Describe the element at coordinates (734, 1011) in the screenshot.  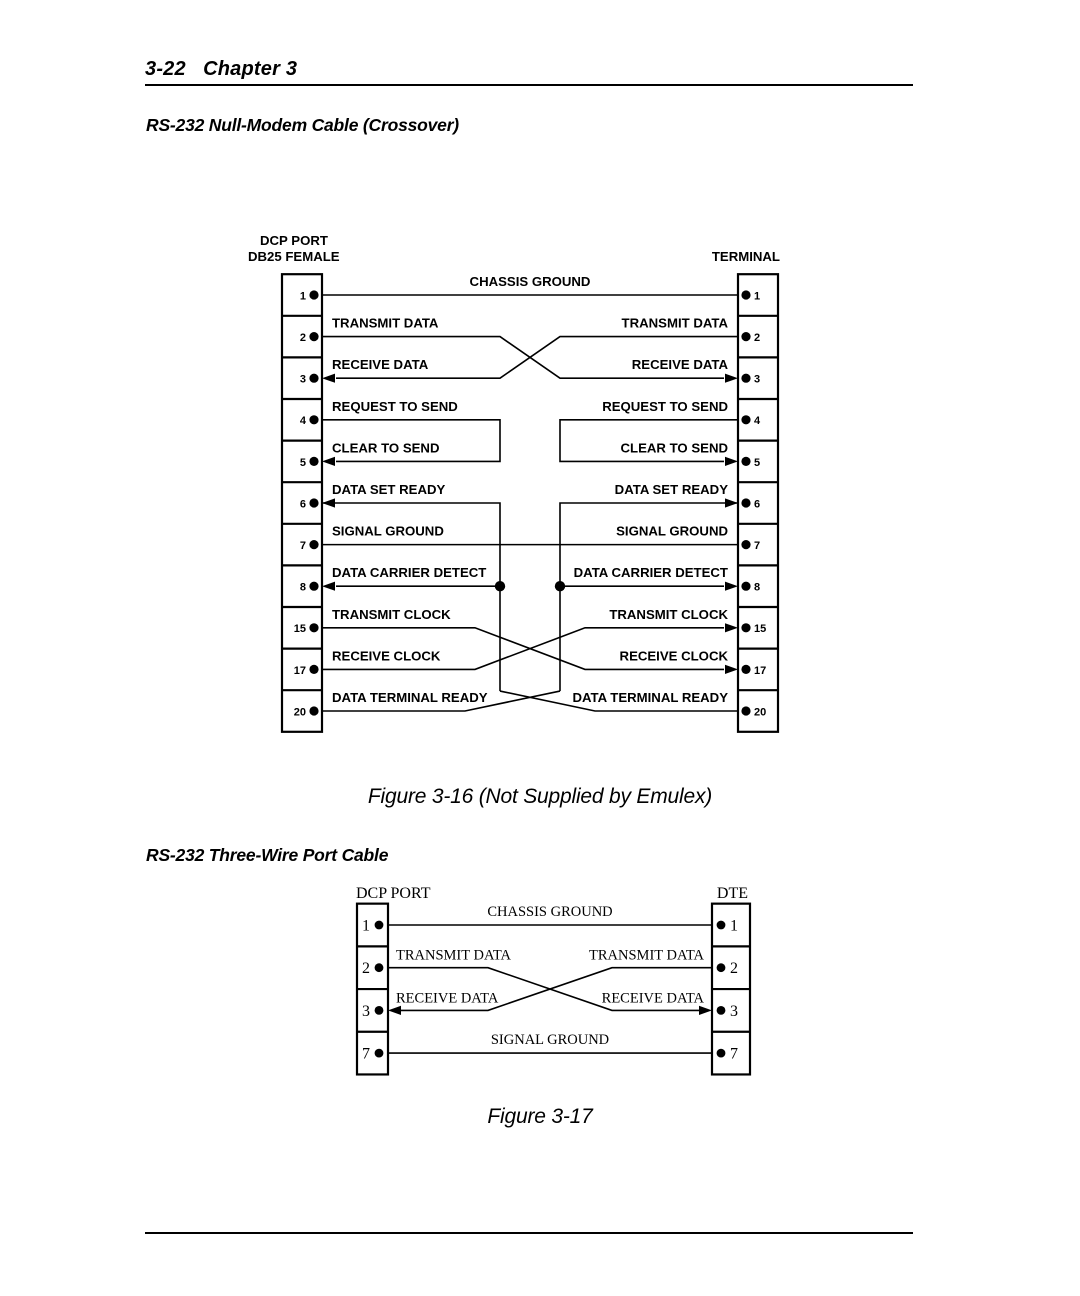
I see `right-pin-number-3: 3` at that location.